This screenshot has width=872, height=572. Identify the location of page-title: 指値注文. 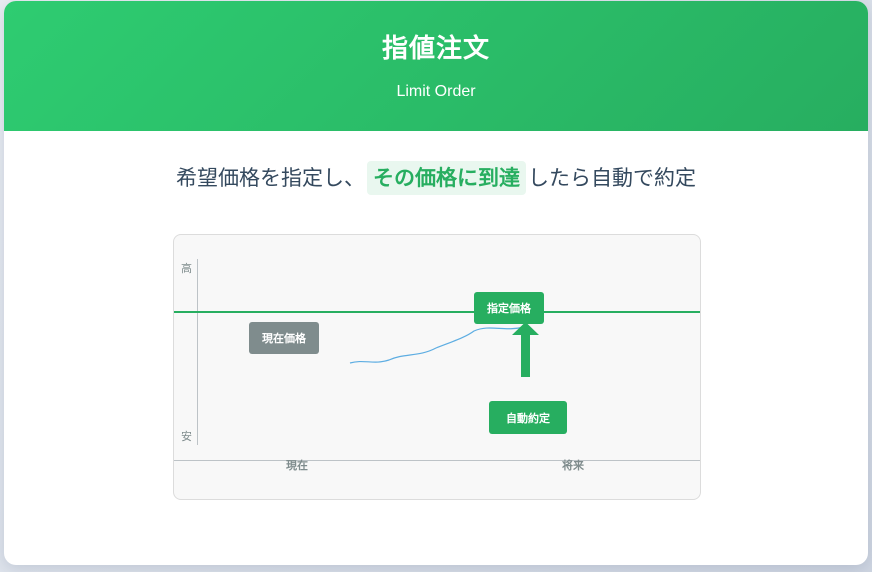
(435, 49).